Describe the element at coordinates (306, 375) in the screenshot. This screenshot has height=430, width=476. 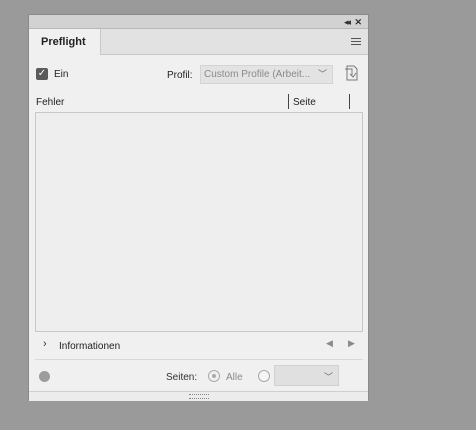
I see `page-range-dropdown: ﹀` at that location.